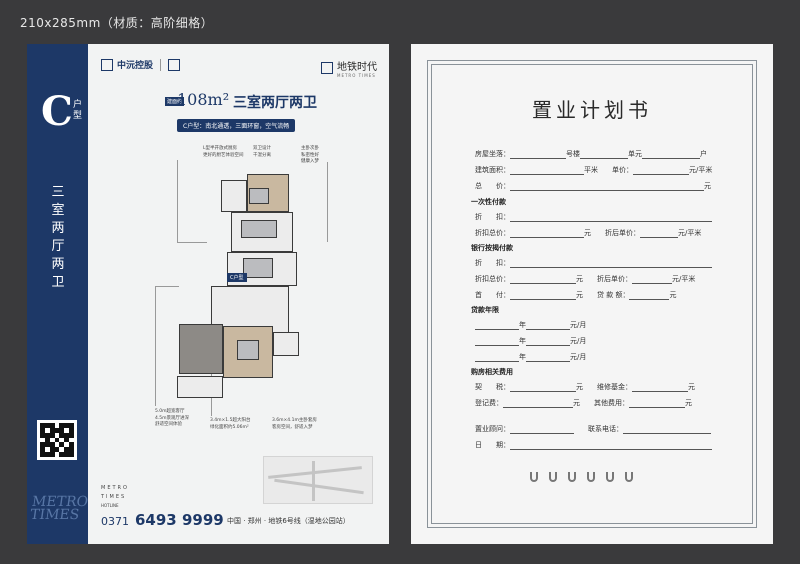  I want to click on unit-tagline: C户型：南北通透，三面环窗，空气流畅, so click(236, 125).